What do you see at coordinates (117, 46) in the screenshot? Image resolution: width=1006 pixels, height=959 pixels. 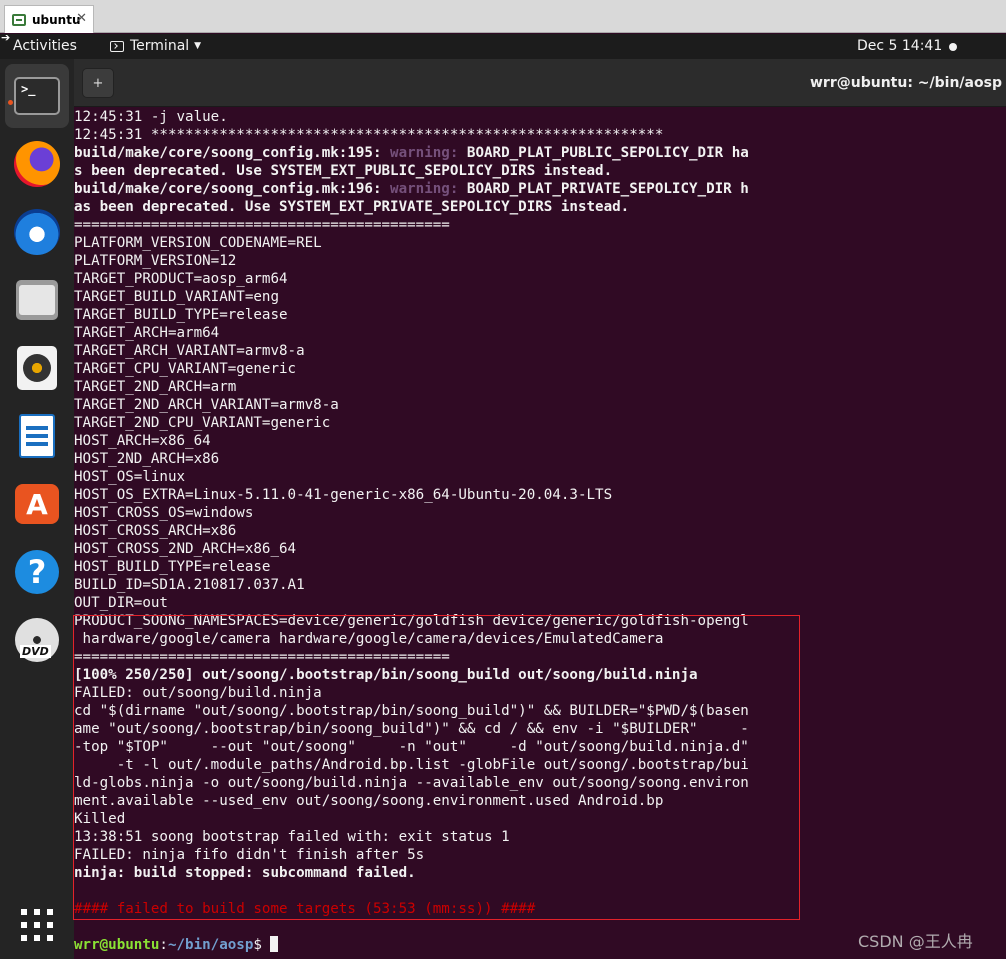 I see `terminal-icon` at bounding box center [117, 46].